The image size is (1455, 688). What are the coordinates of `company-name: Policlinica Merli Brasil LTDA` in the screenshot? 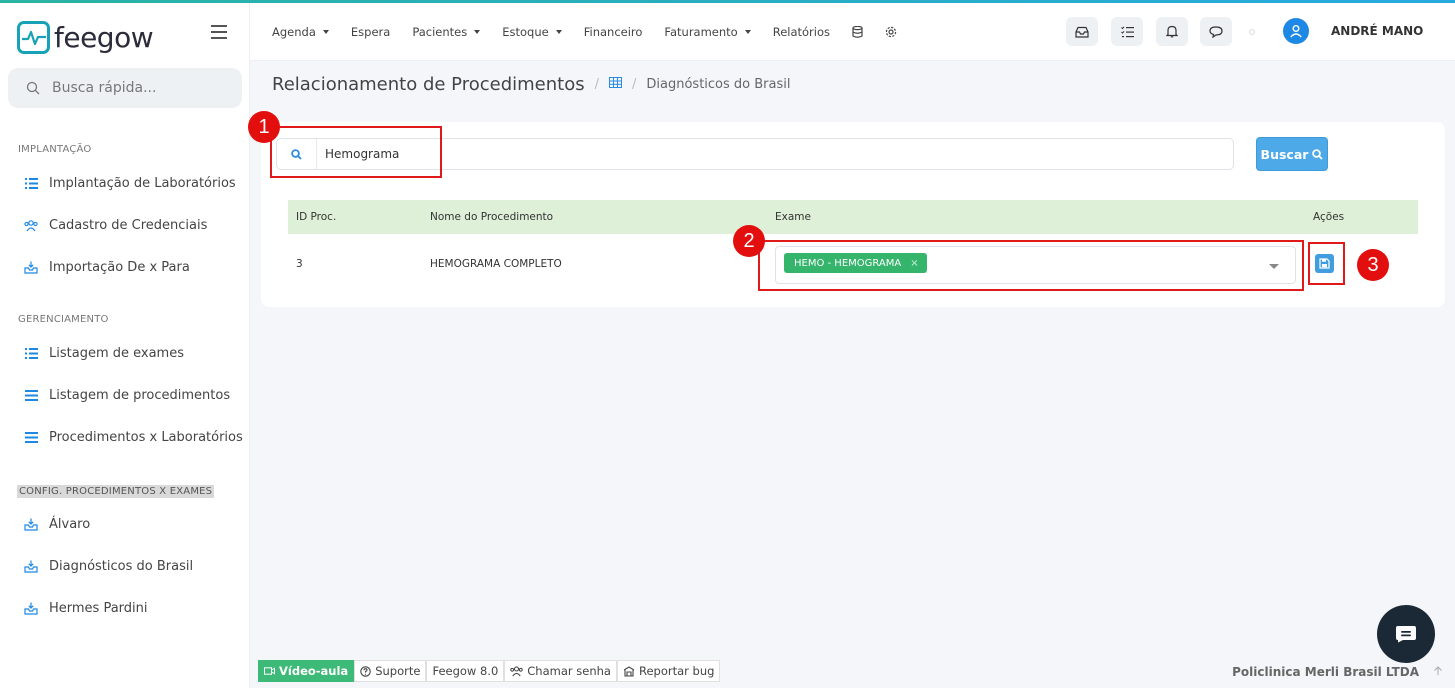 It's located at (1325, 672).